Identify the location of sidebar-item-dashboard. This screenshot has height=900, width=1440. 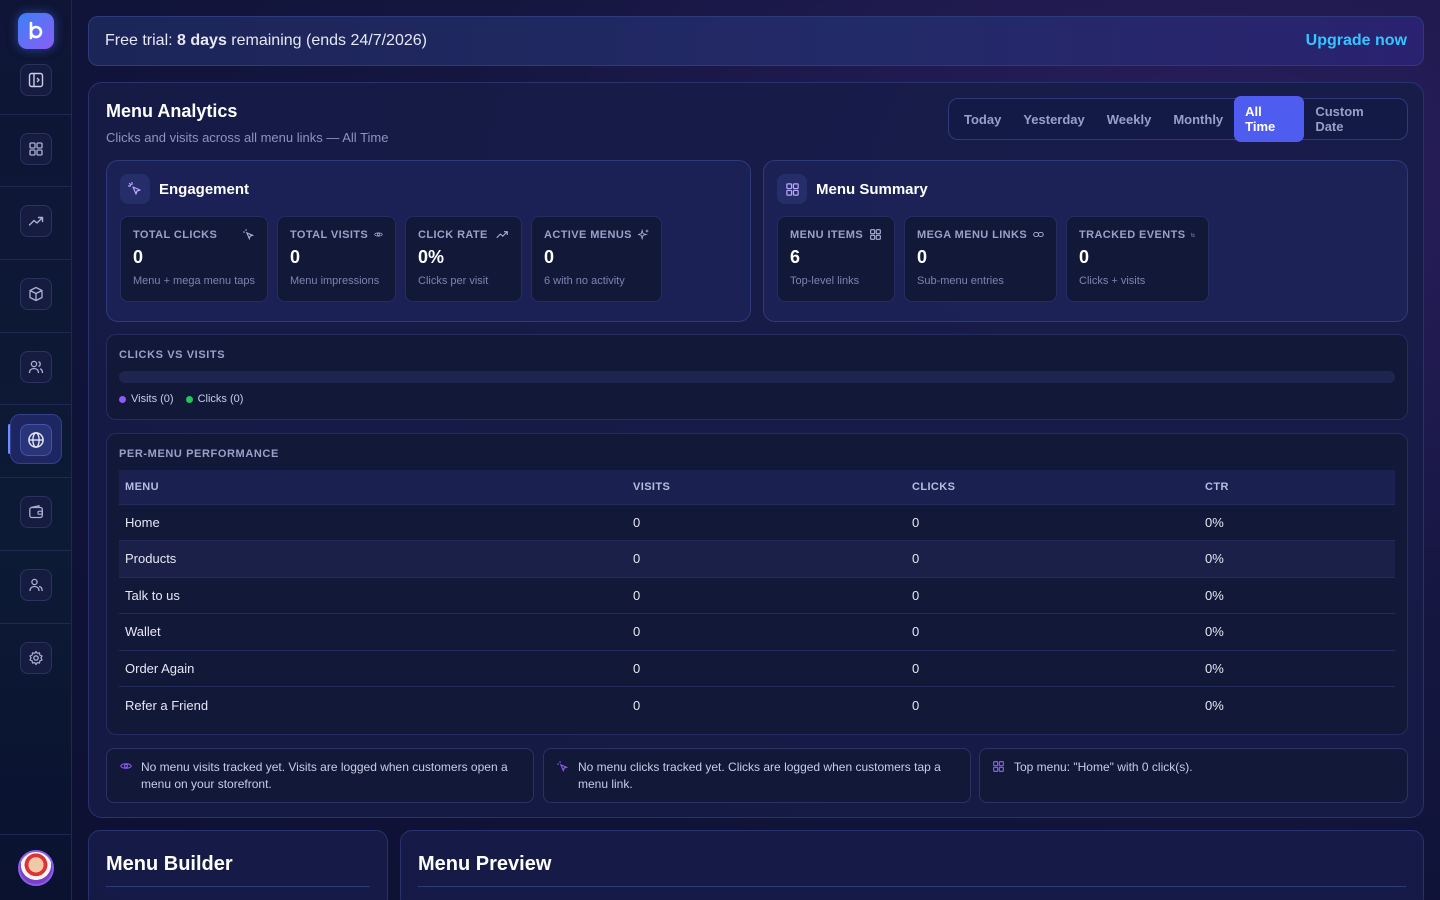
(36, 149).